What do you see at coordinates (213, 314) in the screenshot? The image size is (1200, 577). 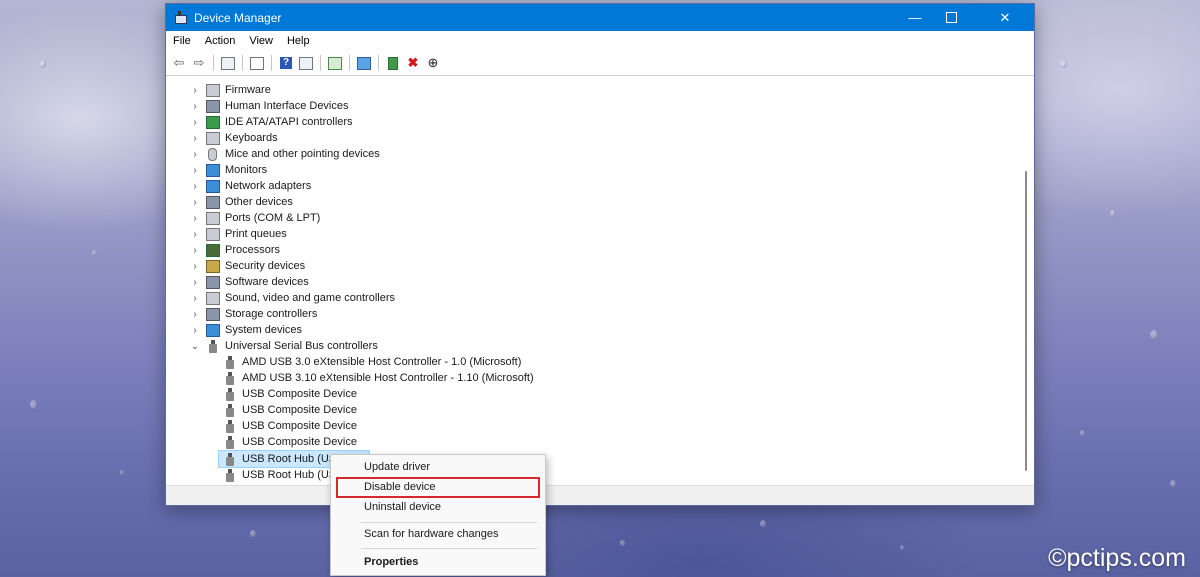 I see `storage-controller-icon` at bounding box center [213, 314].